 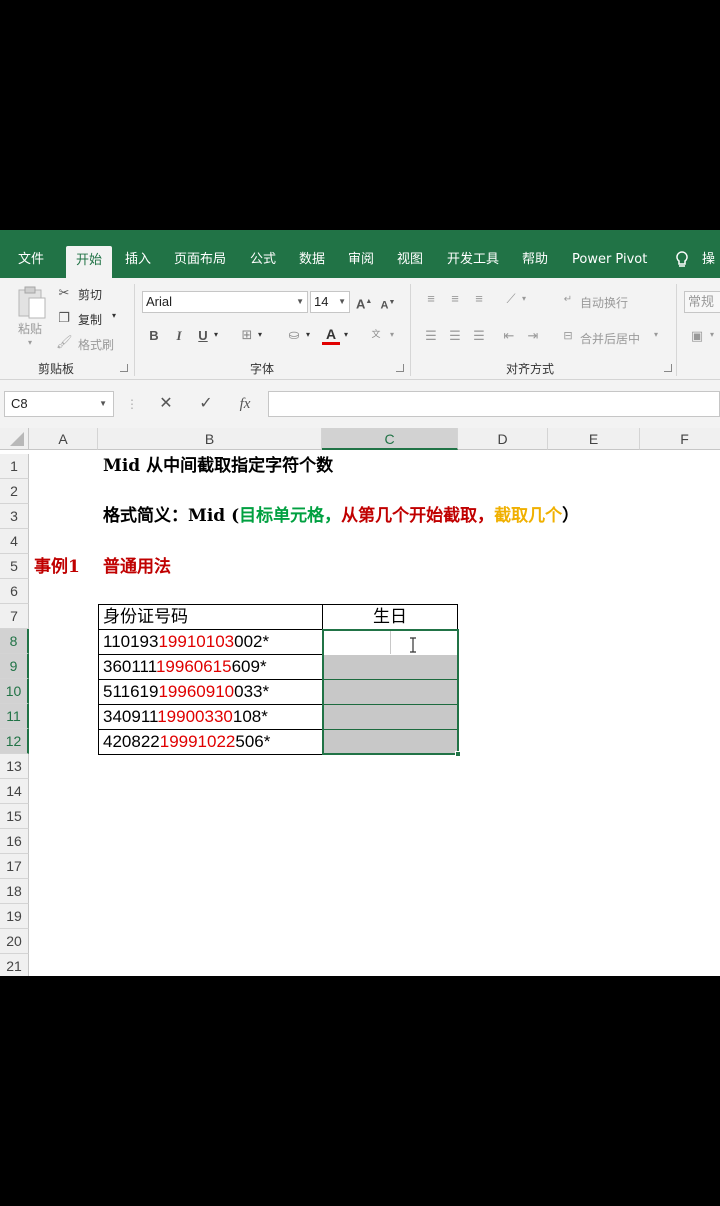 I want to click on align-top-icon: ≡, so click(x=431, y=299).